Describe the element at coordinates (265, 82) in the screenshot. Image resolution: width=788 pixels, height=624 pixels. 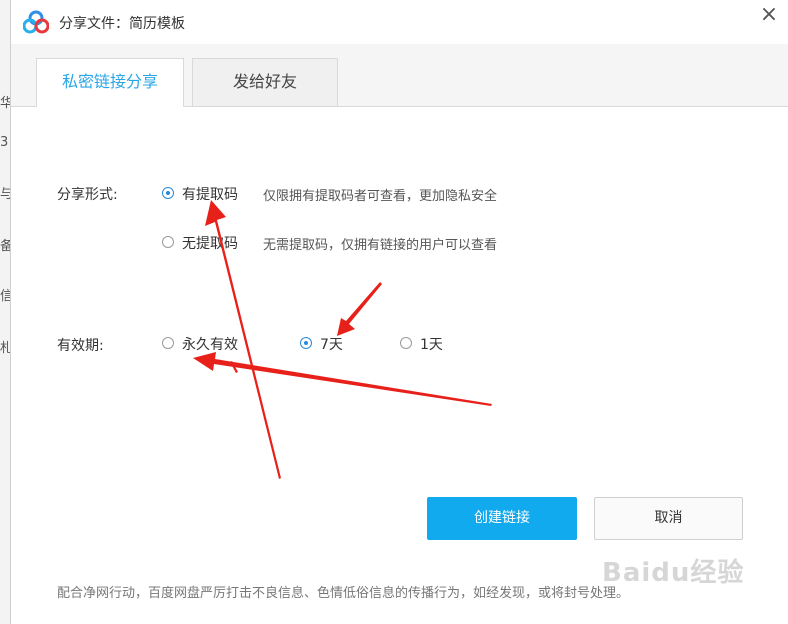
I see `tab-send-to-friend: 发给好友` at that location.